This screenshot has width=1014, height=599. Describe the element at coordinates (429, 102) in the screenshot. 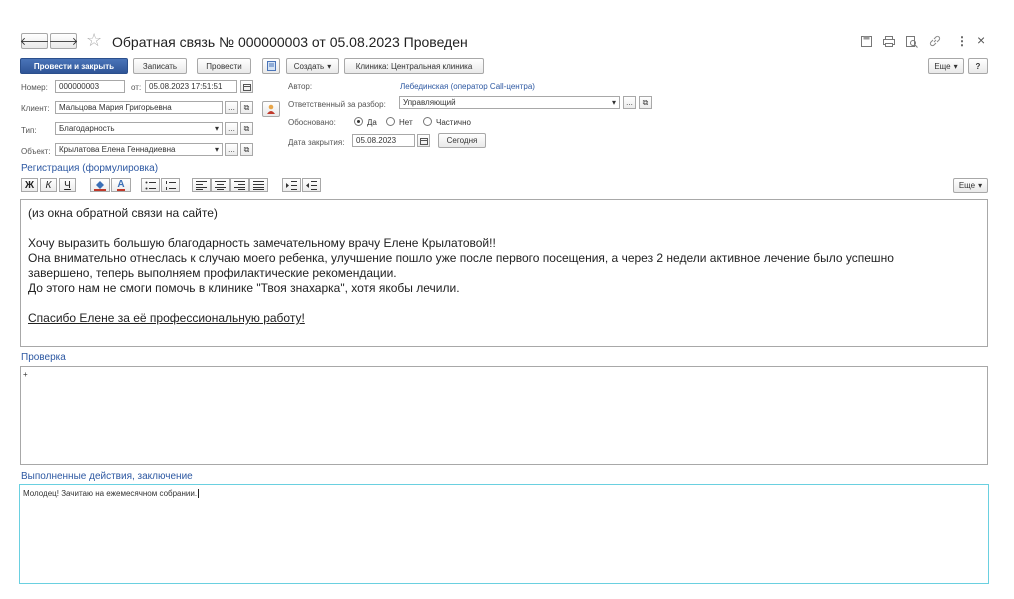

I see `responsible-value: Управляющий` at that location.